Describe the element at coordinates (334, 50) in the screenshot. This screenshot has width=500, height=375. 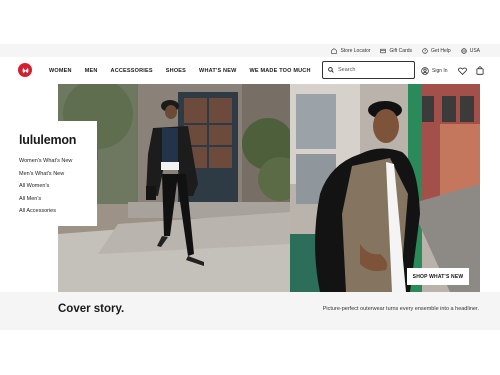
I see `store-locator-icon` at that location.